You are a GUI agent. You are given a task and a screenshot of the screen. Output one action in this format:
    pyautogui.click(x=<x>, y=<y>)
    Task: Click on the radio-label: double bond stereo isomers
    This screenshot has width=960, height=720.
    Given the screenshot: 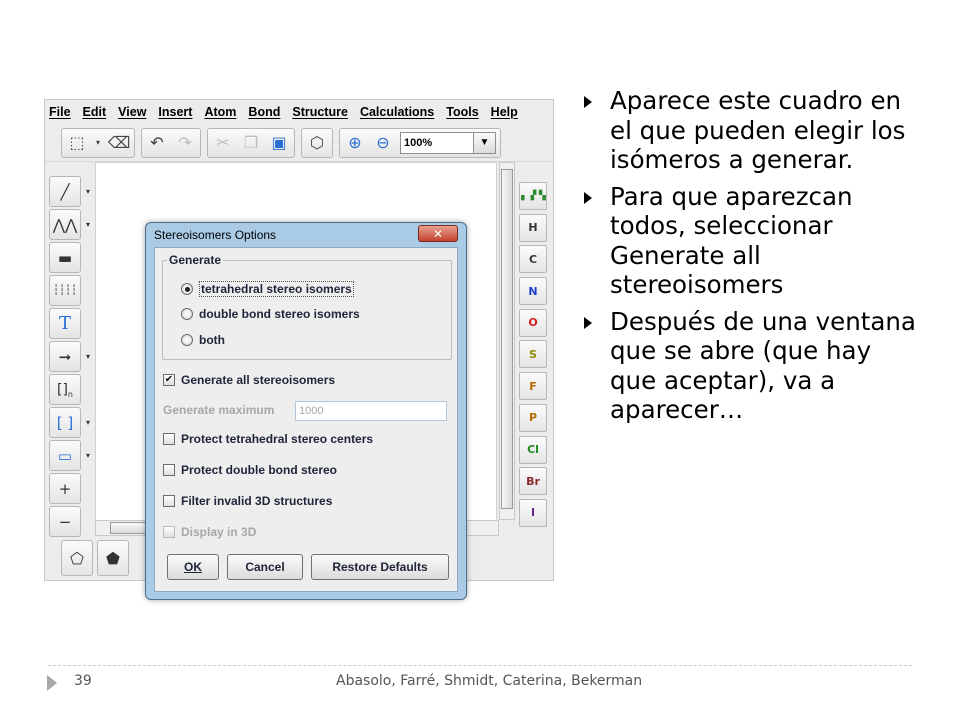 What is the action you would take?
    pyautogui.click(x=279, y=314)
    